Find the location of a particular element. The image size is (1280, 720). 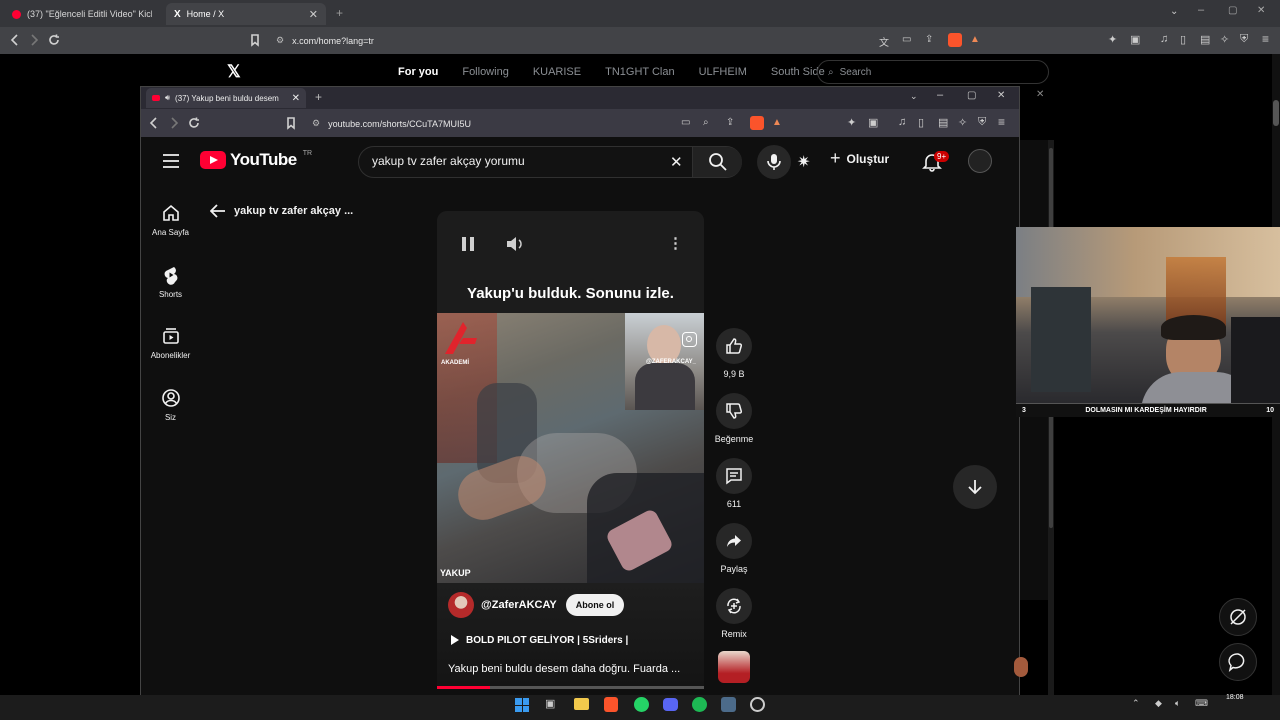

clock-time: 18:08 is located at coordinates (1235, 697).